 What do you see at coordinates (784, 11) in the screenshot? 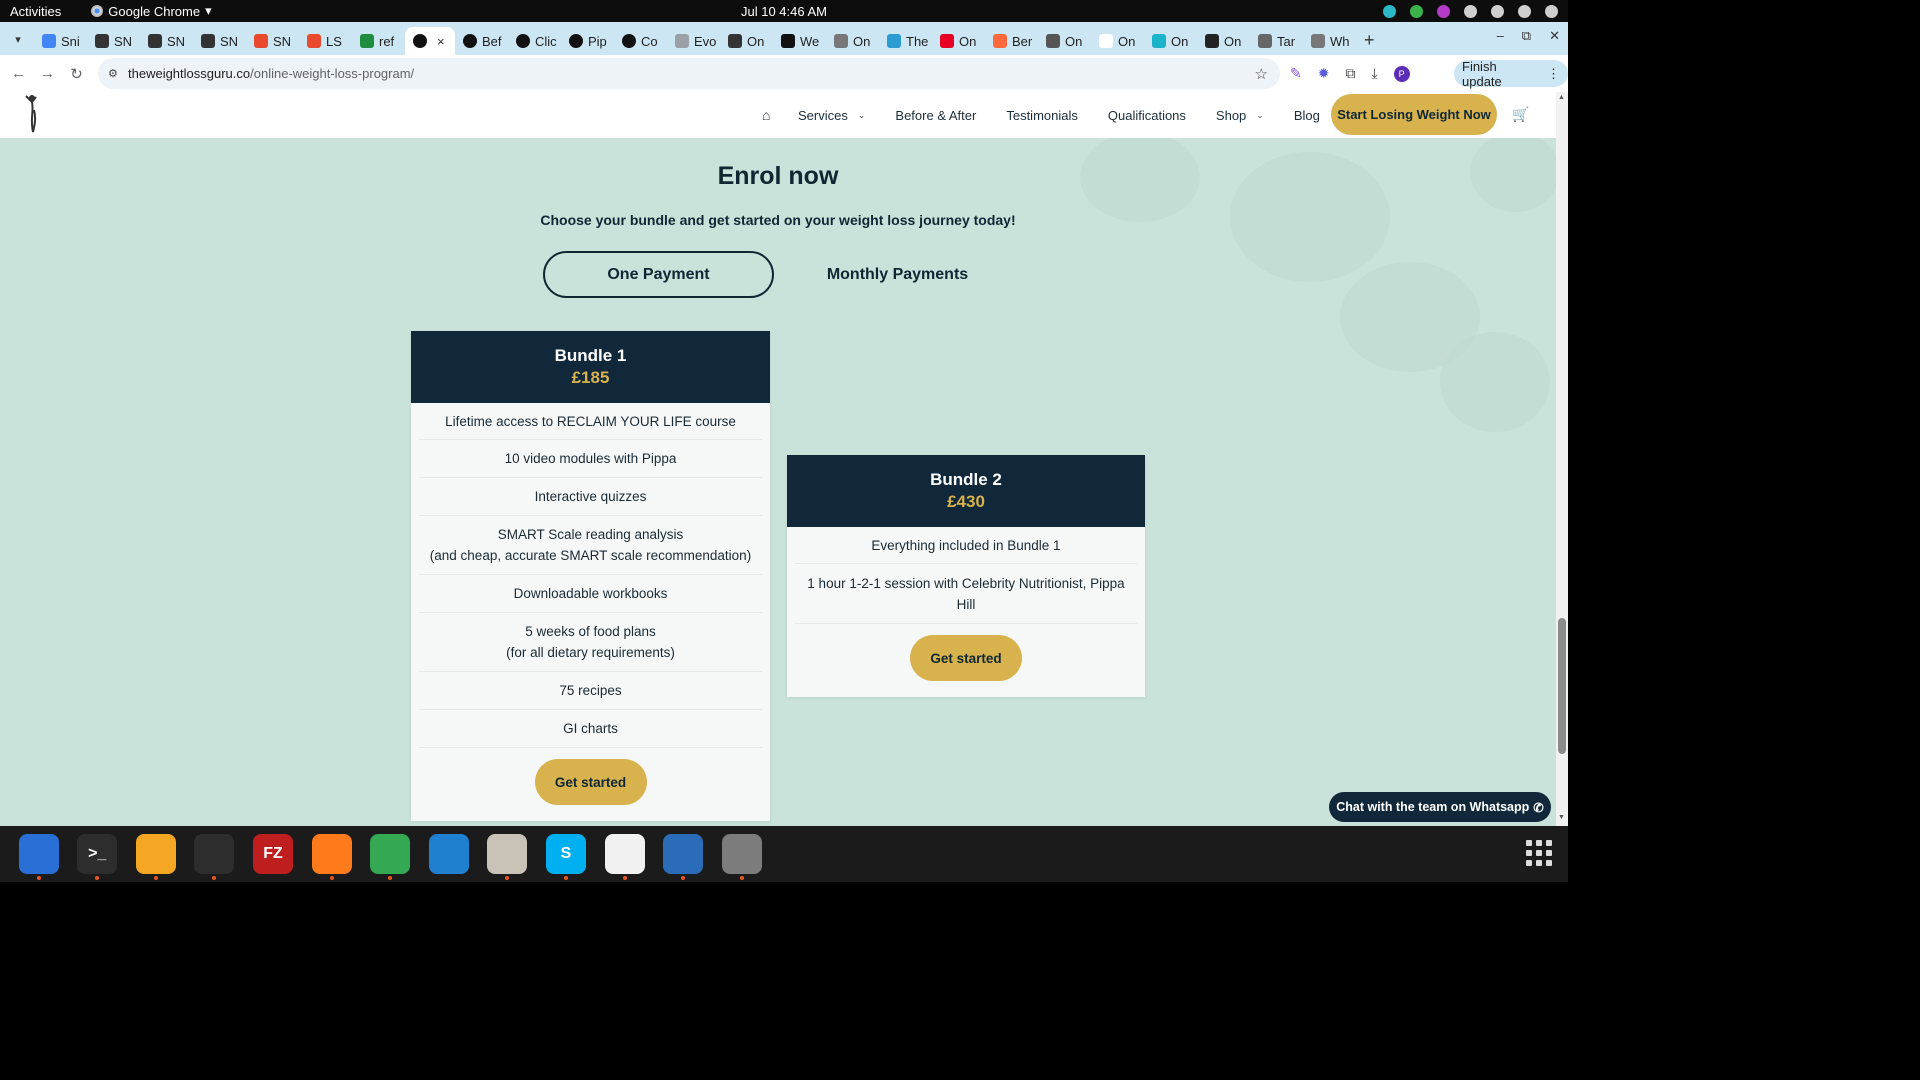
I see `clock: Jul 10 4:46 AM` at bounding box center [784, 11].